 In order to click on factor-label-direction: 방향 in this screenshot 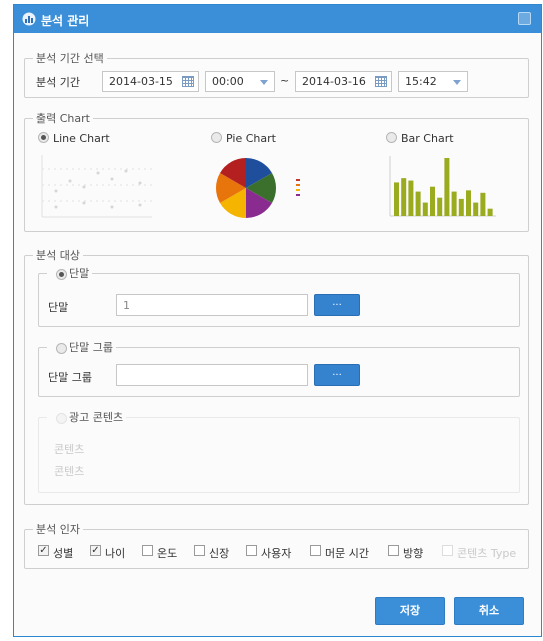, I will do `click(413, 553)`.